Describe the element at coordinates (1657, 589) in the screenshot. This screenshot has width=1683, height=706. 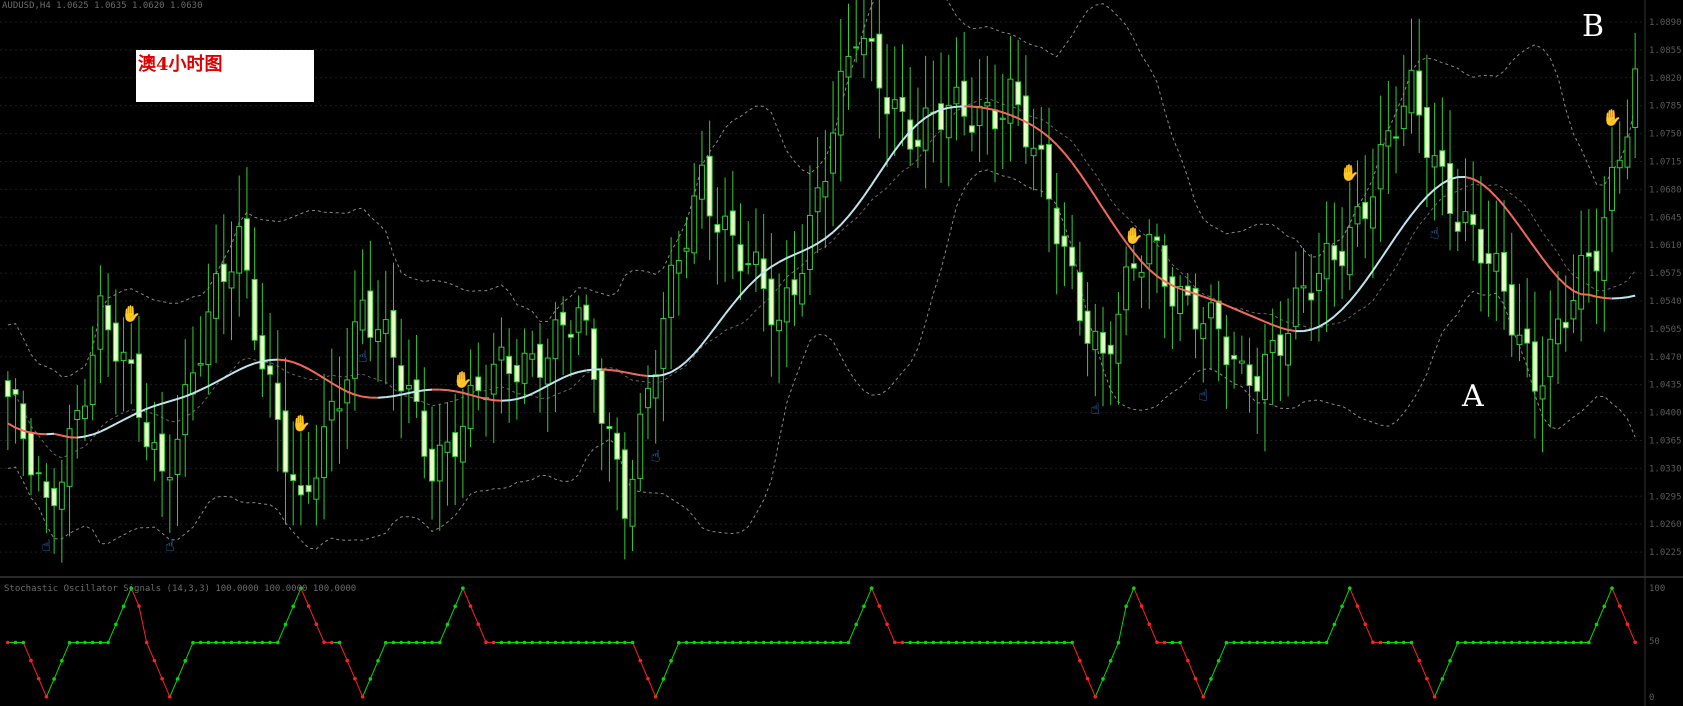
I see `osc-tick-label: 100` at that location.